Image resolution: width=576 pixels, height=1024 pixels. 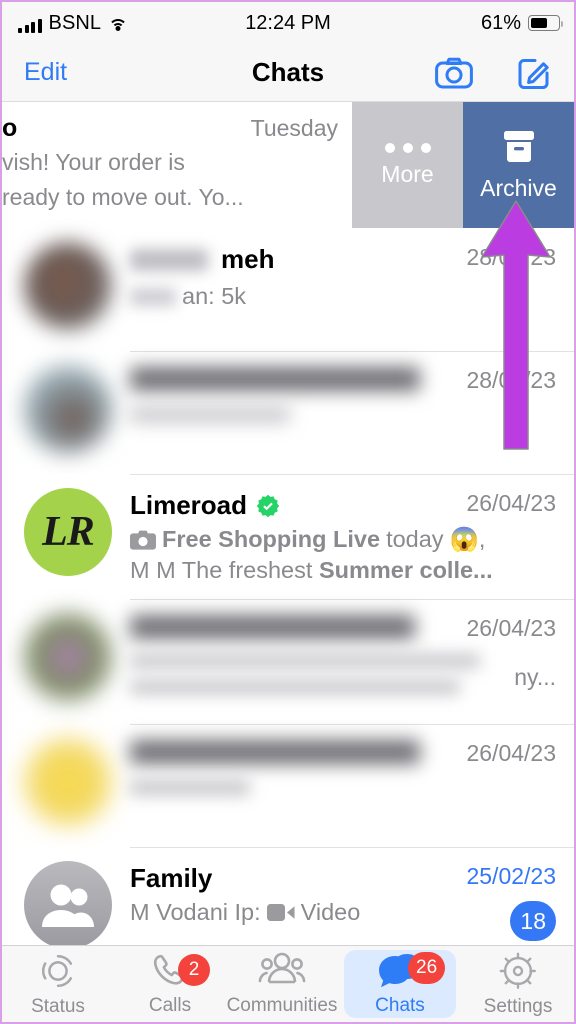 What do you see at coordinates (170, 984) in the screenshot?
I see `tab-calls: 2 Calls` at bounding box center [170, 984].